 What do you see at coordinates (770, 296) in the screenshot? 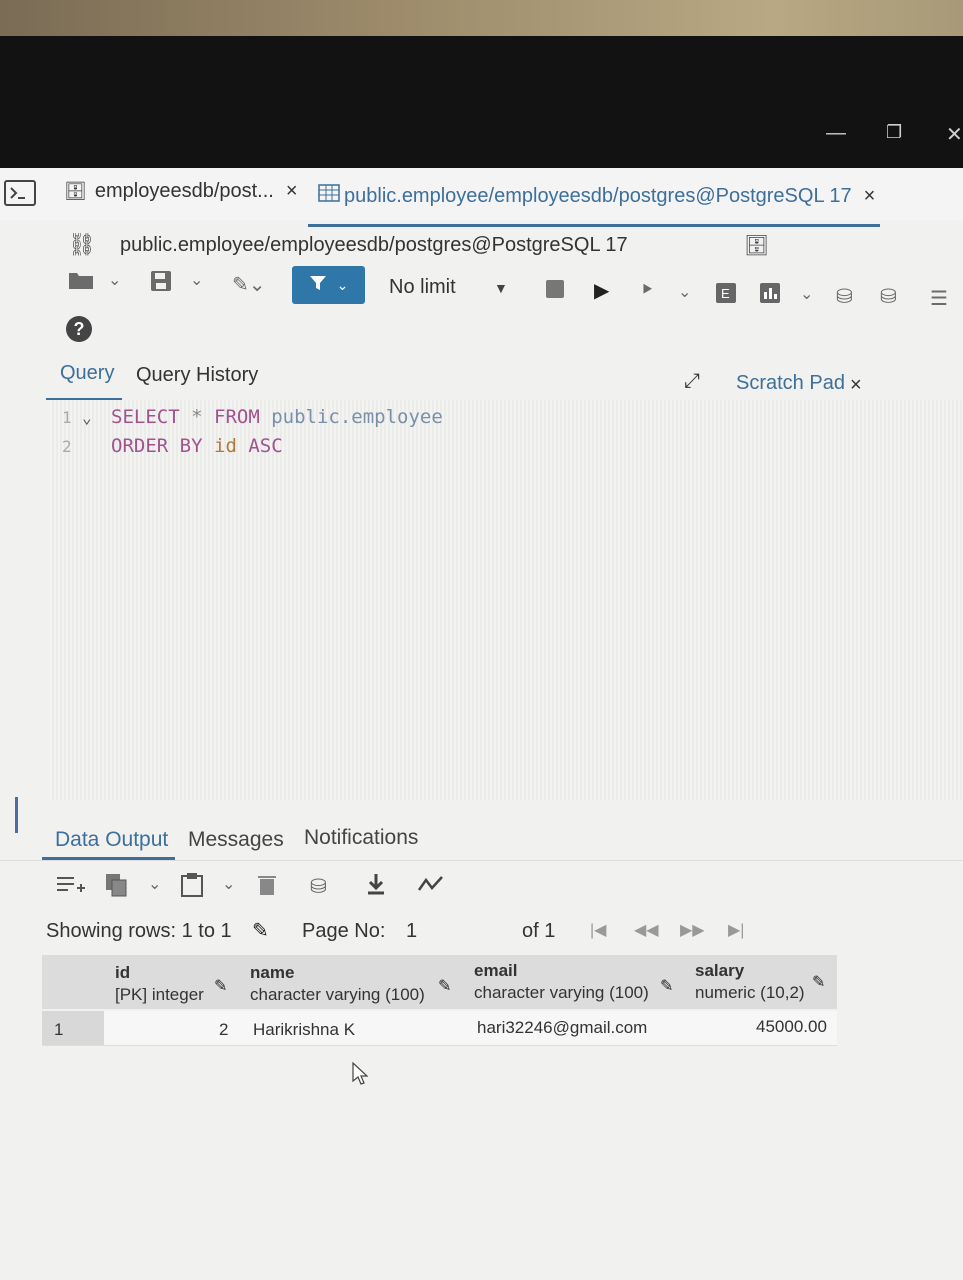
I see `explain-analyze-icon` at bounding box center [770, 296].